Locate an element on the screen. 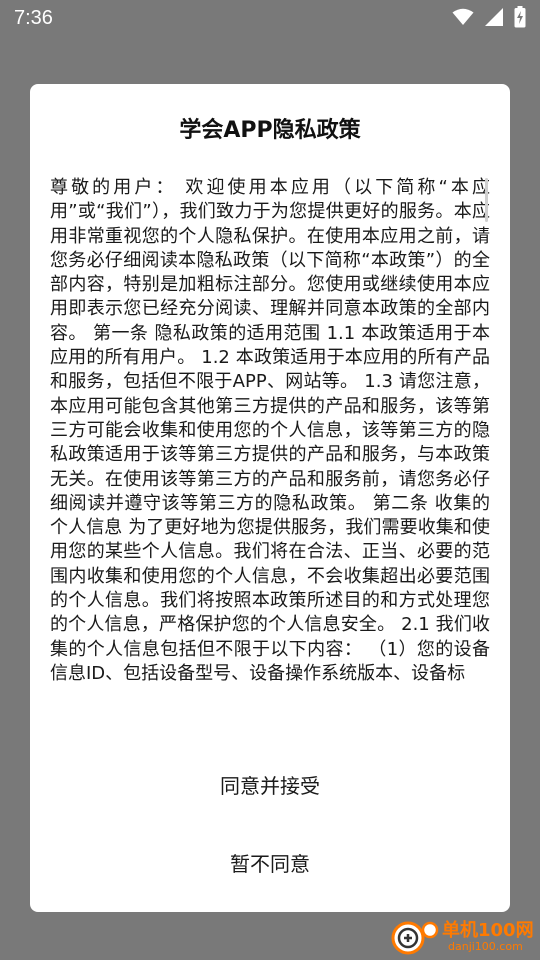 The width and height of the screenshot is (540, 960). dialog-title: 学会APP隐私政策 is located at coordinates (270, 130).